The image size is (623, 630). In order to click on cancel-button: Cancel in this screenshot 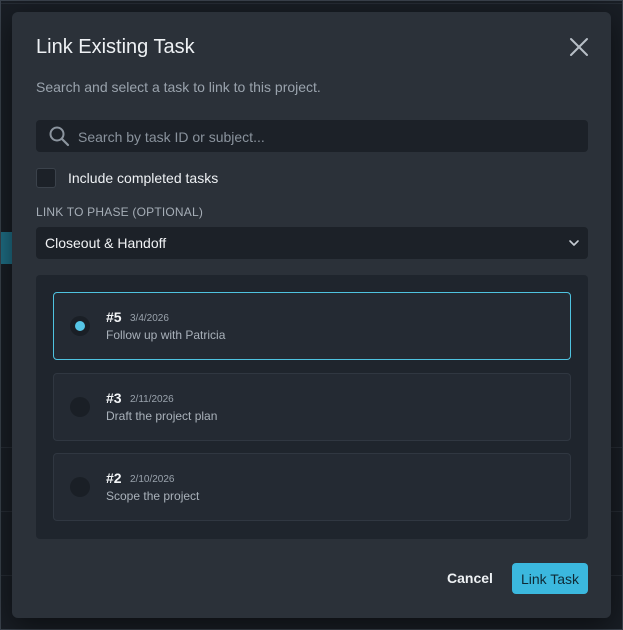, I will do `click(470, 578)`.